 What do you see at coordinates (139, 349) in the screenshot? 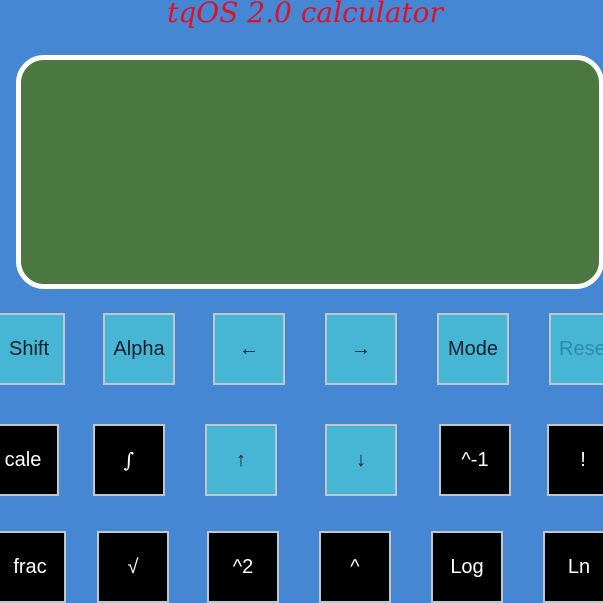
I see `alpha-key: Alpha` at bounding box center [139, 349].